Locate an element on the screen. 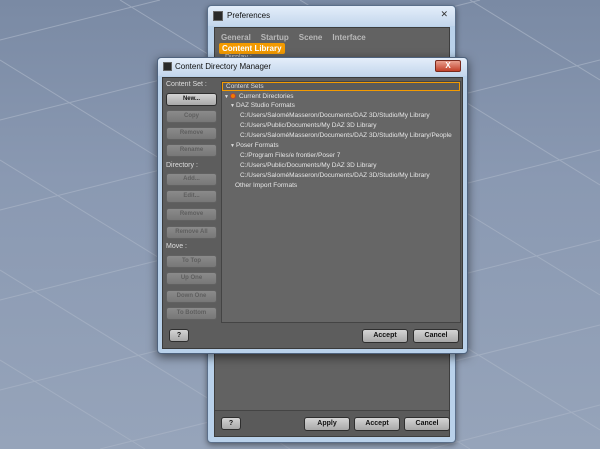 This screenshot has height=449, width=600. rename-content-set-button: Rename is located at coordinates (191, 150).